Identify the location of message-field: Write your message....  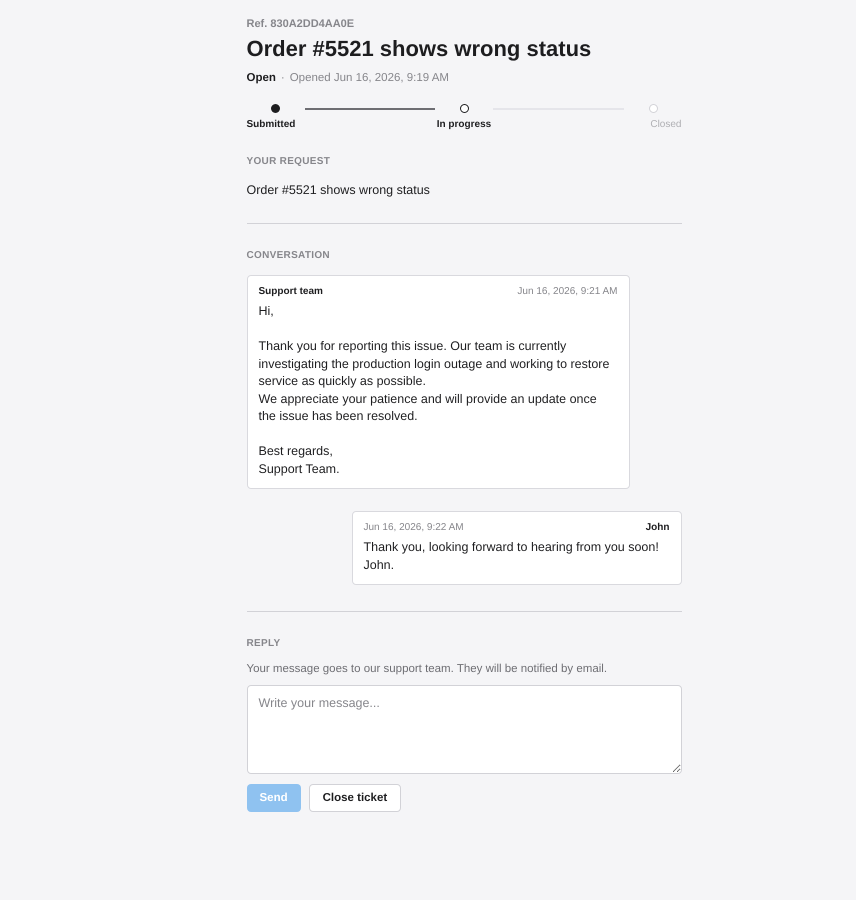
(464, 729).